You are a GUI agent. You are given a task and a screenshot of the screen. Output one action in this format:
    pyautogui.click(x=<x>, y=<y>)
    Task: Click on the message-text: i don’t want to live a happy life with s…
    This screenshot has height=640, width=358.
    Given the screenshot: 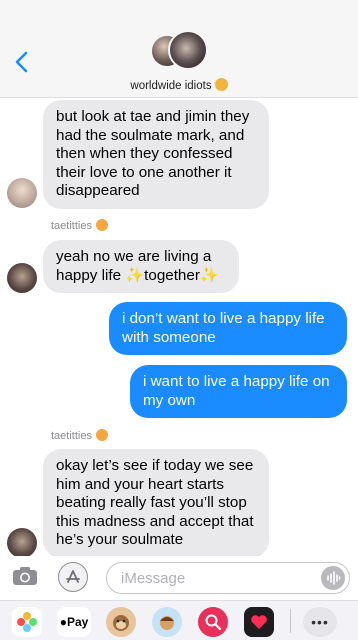 What is the action you would take?
    pyautogui.click(x=223, y=328)
    